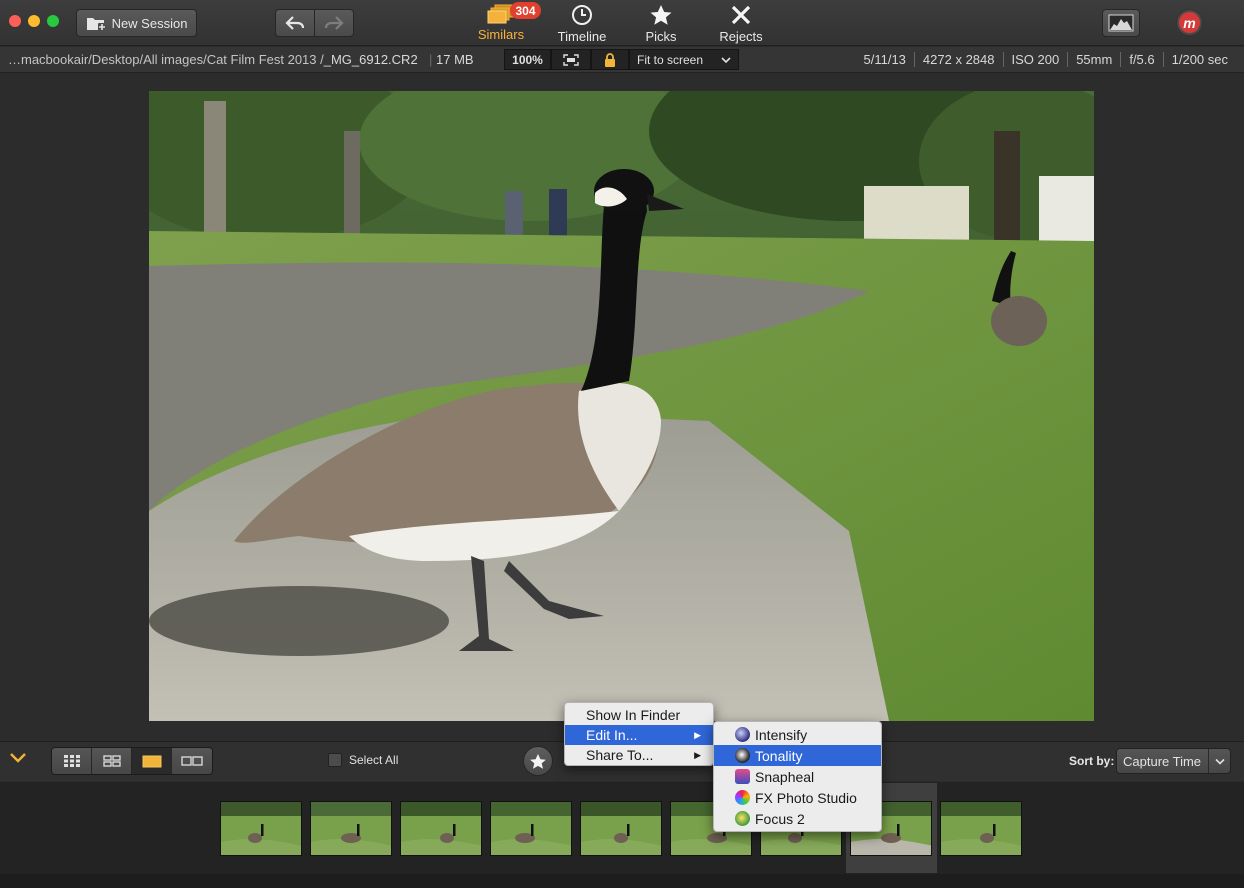 The width and height of the screenshot is (1244, 888). Describe the element at coordinates (741, 36) in the screenshot. I see `tab-rejects-label: Rejects` at that location.